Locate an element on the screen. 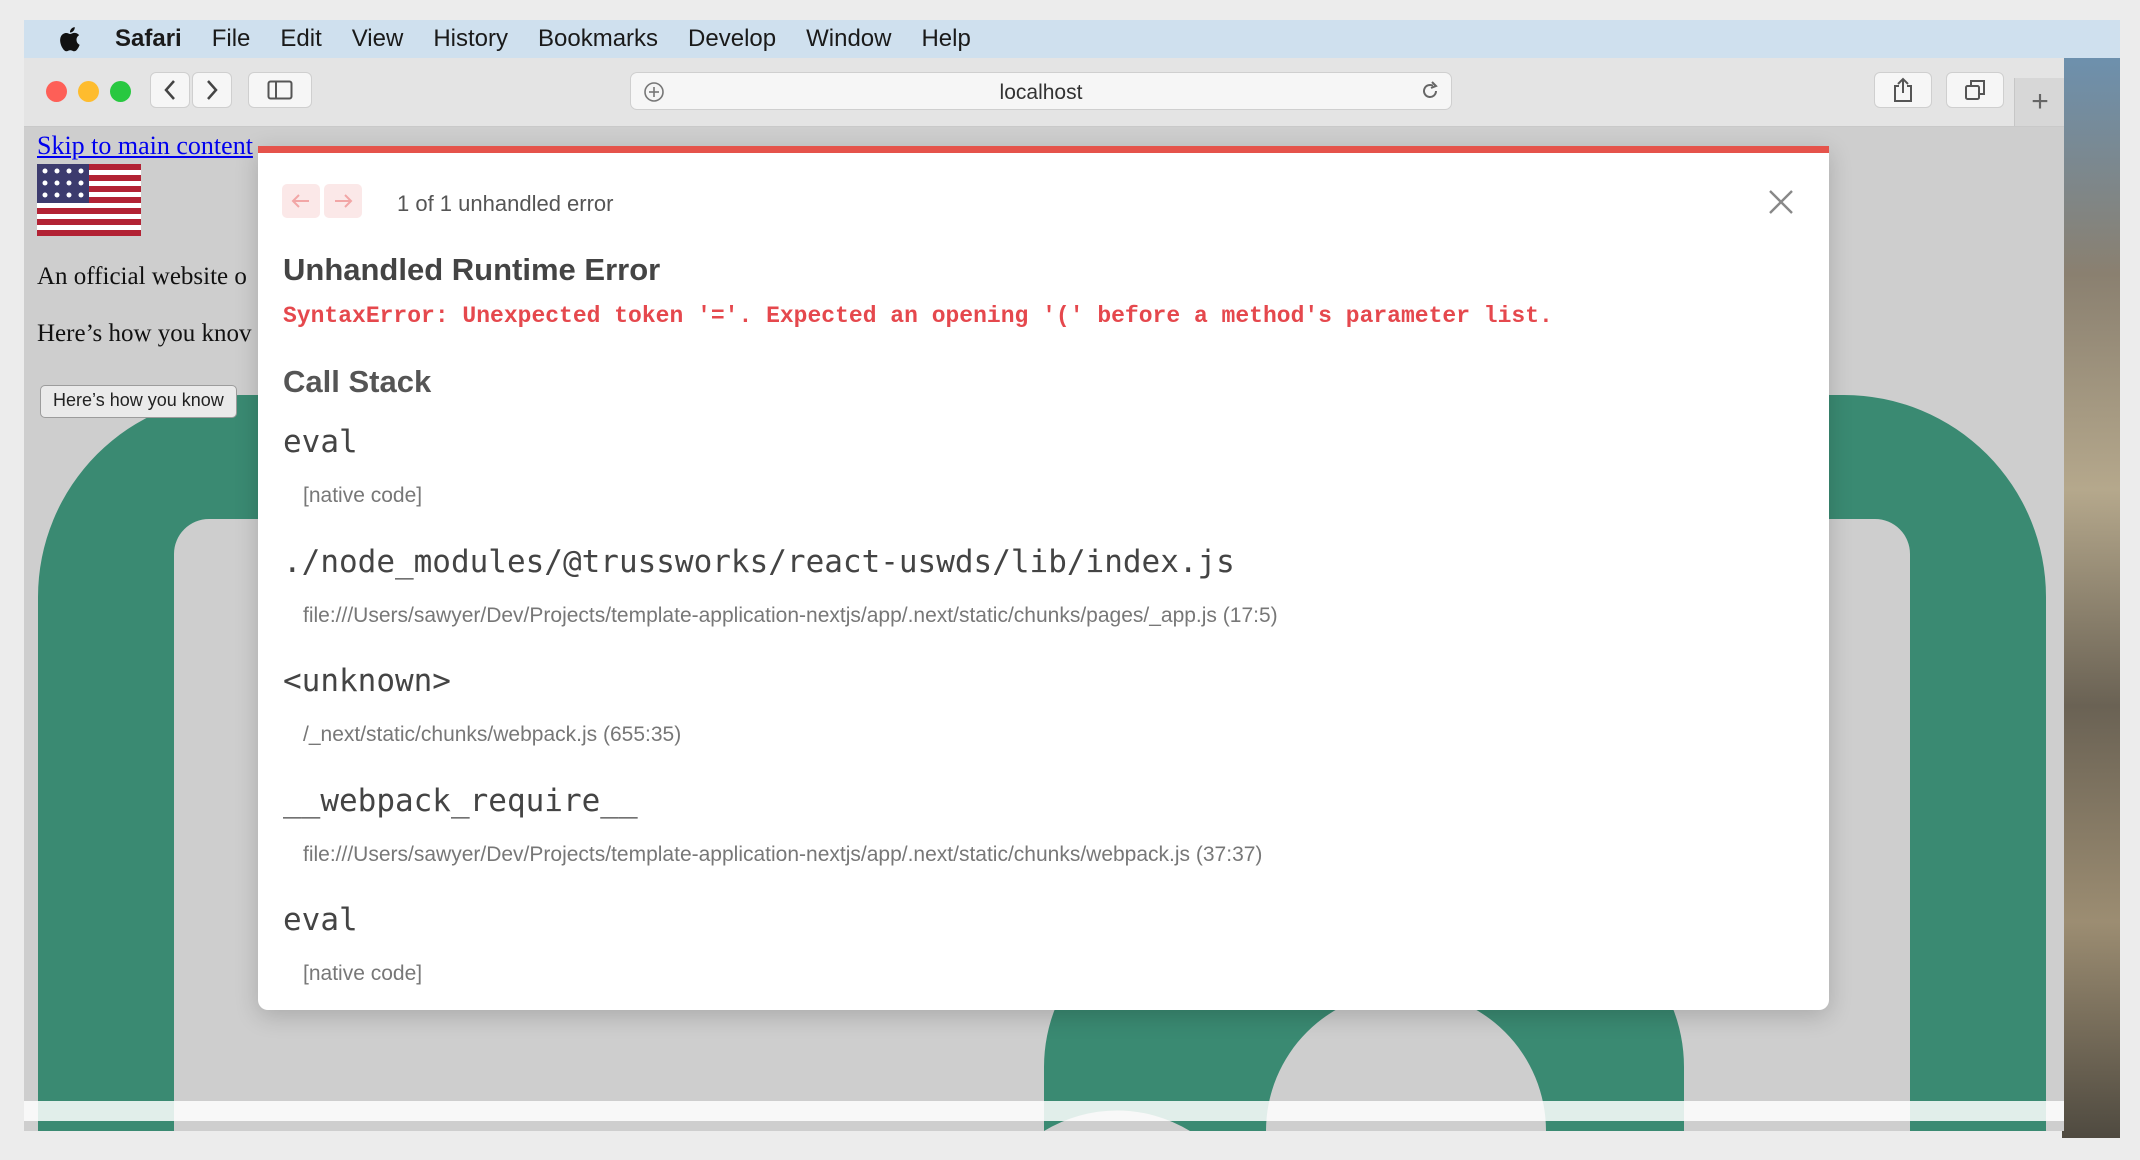  arrow-right-icon is located at coordinates (344, 201).